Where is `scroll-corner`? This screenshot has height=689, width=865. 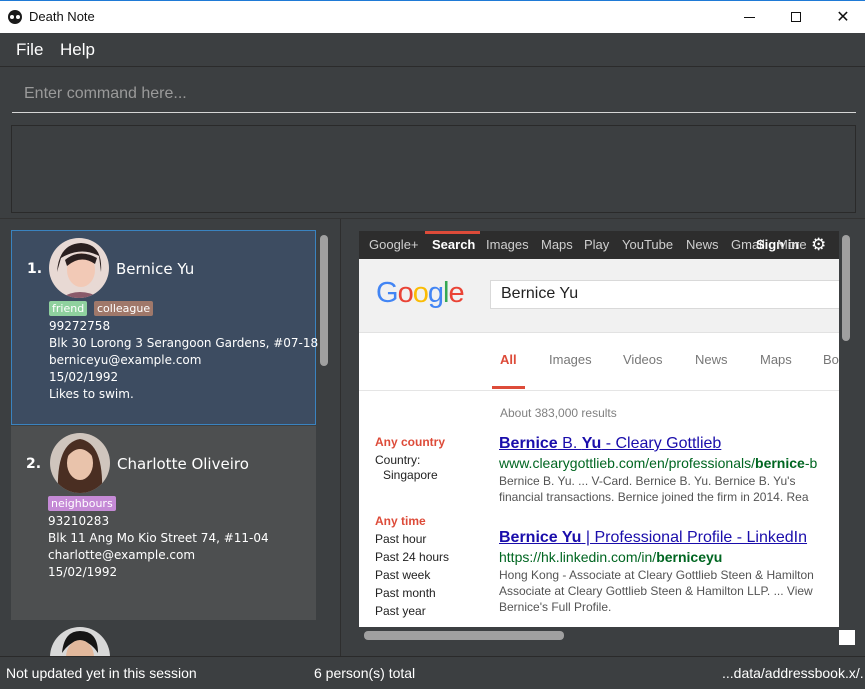
scroll-corner is located at coordinates (847, 637).